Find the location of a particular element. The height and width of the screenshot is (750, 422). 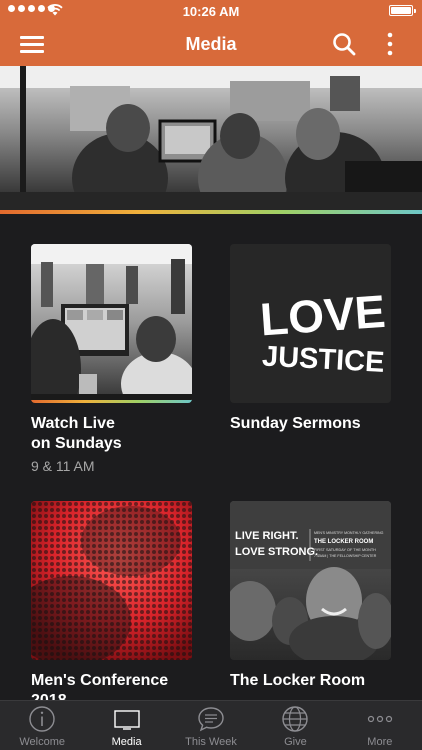

status-bar: 10:26 AM is located at coordinates (211, 11).